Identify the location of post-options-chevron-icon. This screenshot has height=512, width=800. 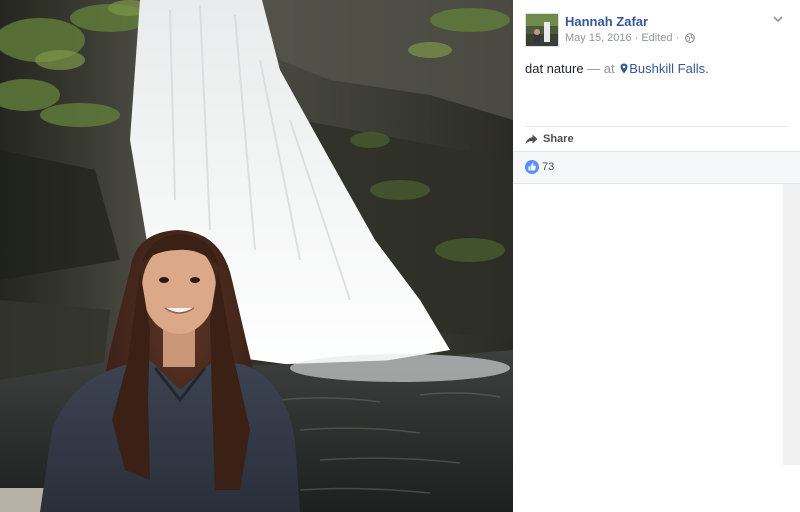
(778, 19).